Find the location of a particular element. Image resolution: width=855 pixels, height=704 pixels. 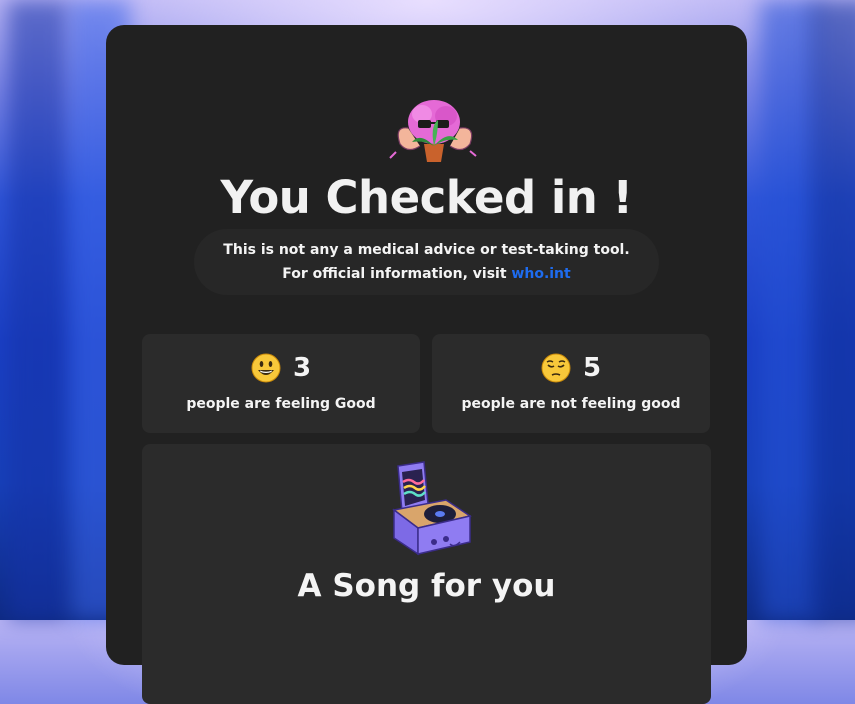

stat-good-label: people are feeling Good is located at coordinates (281, 404).